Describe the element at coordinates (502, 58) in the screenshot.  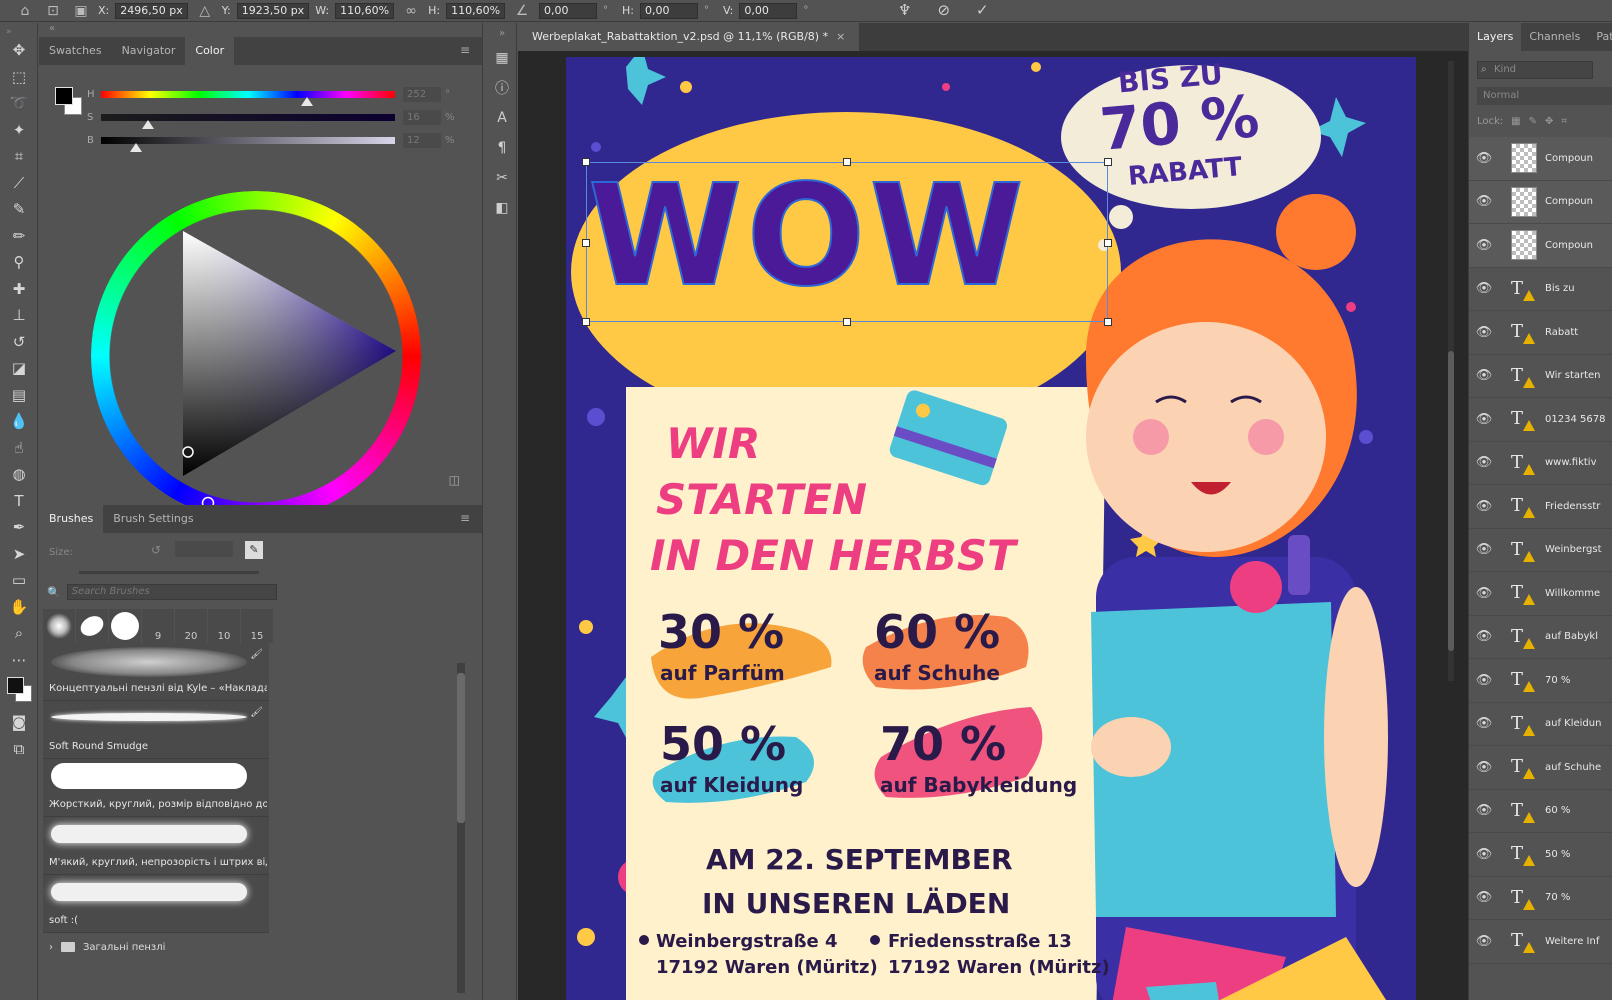
I see `history-panel-icon: ▦` at that location.